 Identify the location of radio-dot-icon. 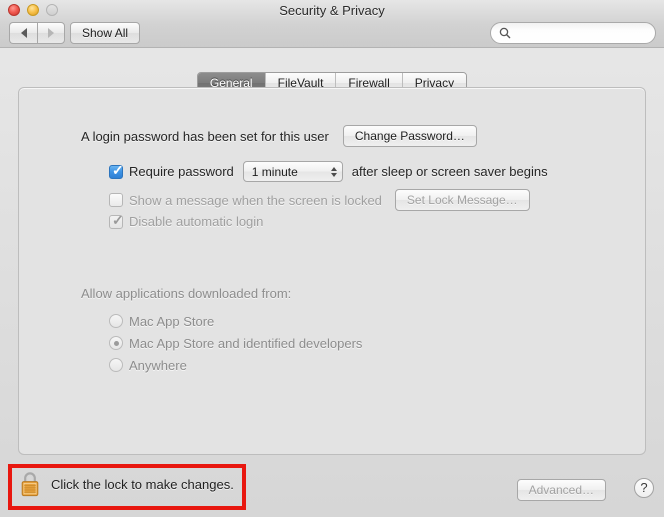
(116, 343).